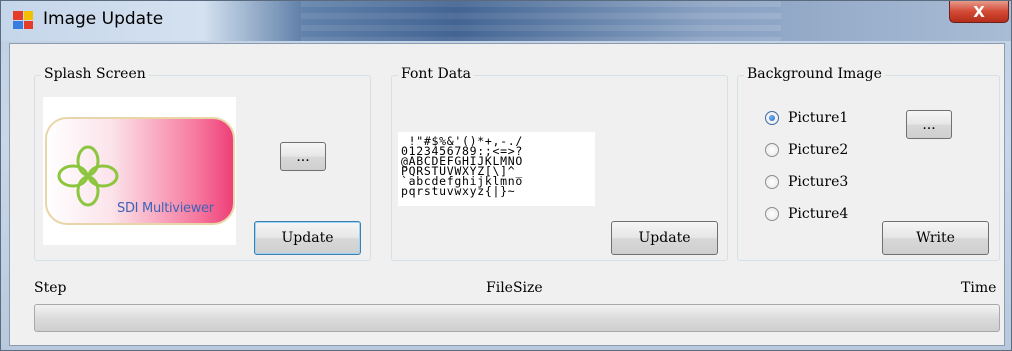 The image size is (1012, 351). Describe the element at coordinates (814, 74) in the screenshot. I see `background-image-label: Background Image` at that location.